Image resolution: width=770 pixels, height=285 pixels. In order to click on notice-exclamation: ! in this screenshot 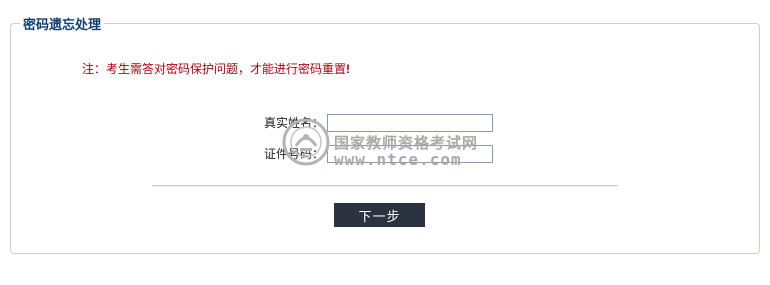, I will do `click(348, 69)`.